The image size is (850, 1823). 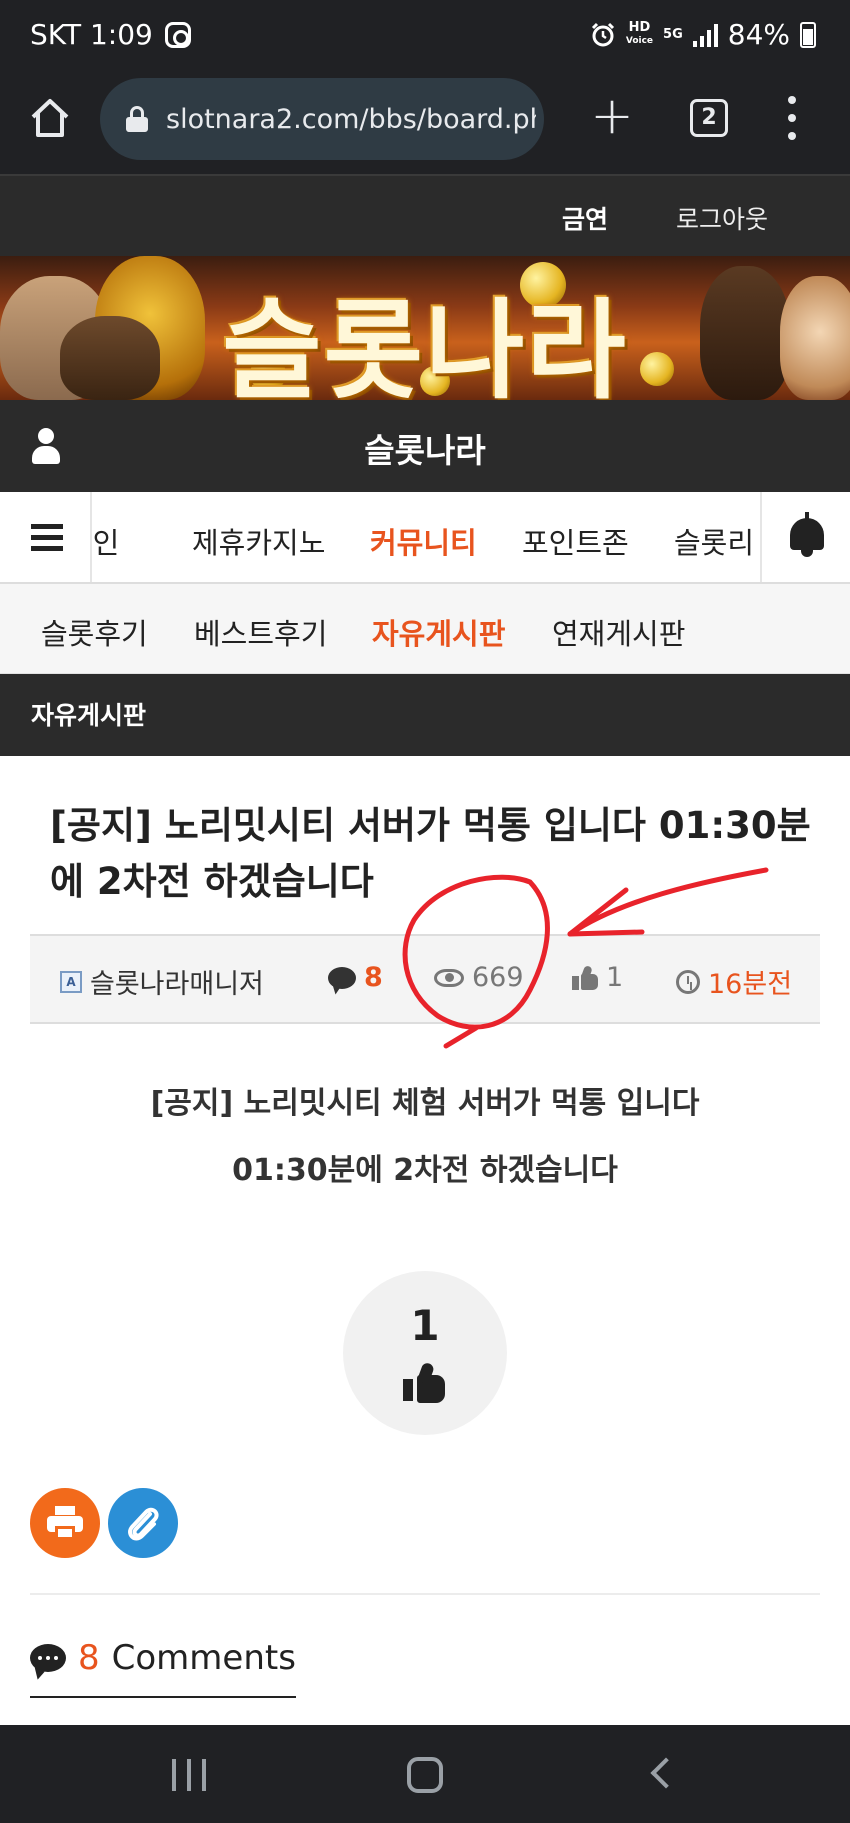 I want to click on post-time-value: 16분전, so click(x=750, y=984).